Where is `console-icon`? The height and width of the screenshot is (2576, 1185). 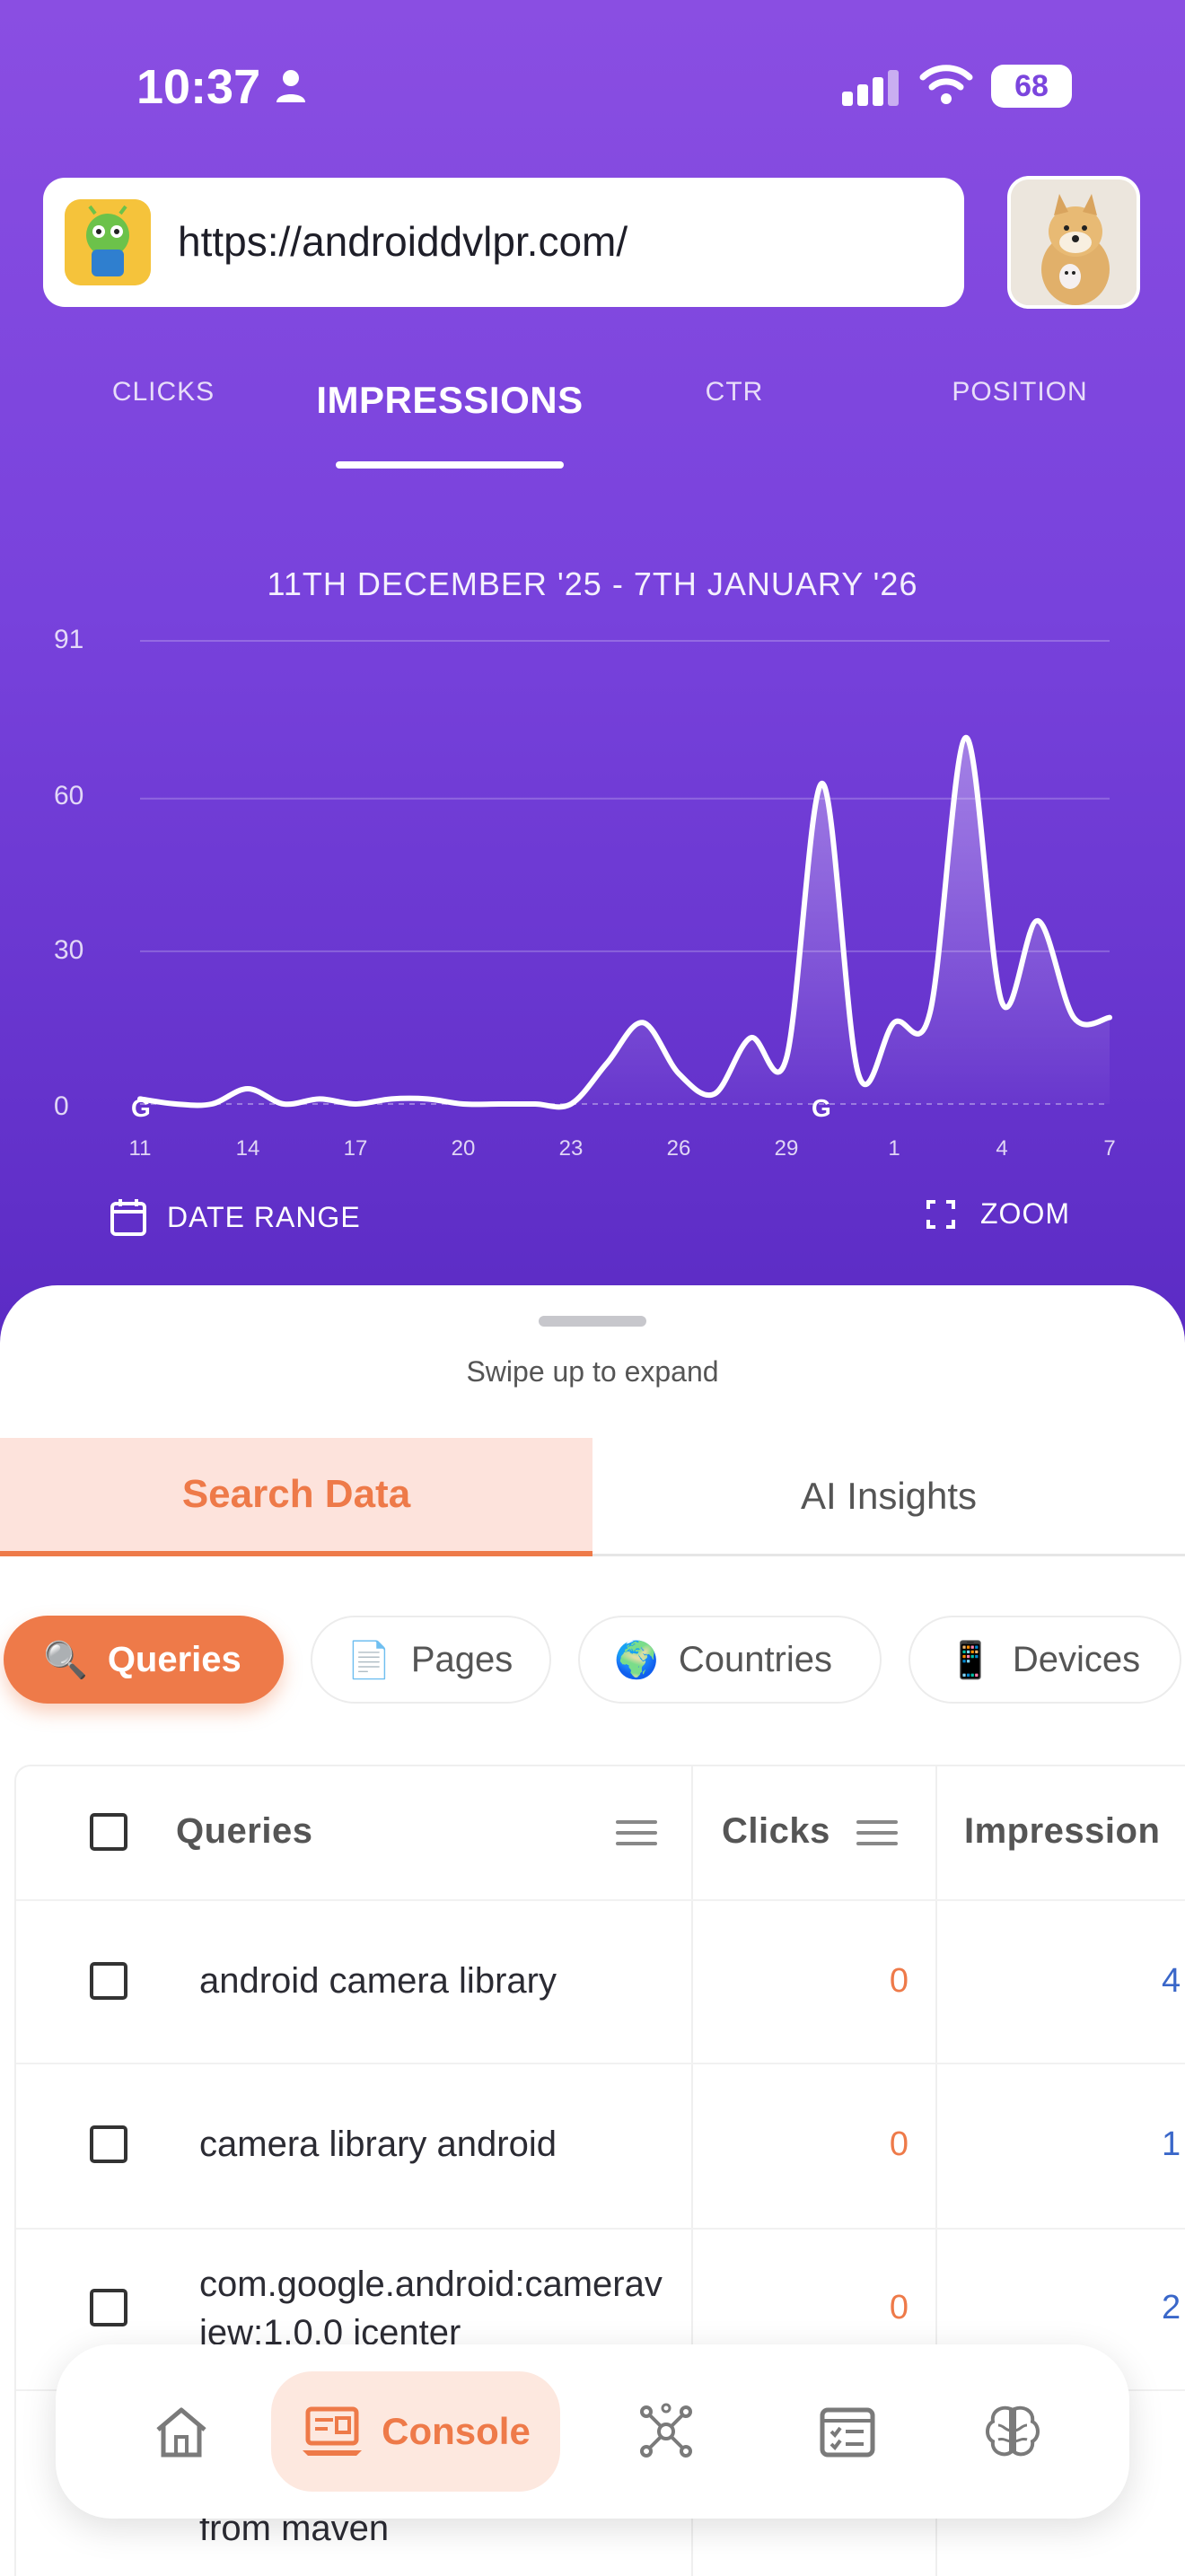 console-icon is located at coordinates (333, 2431).